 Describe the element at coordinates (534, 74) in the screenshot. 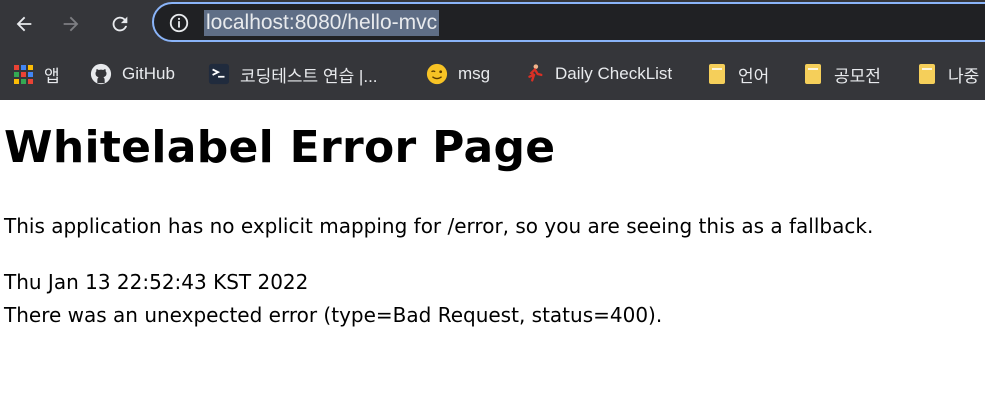

I see `runner-icon` at that location.